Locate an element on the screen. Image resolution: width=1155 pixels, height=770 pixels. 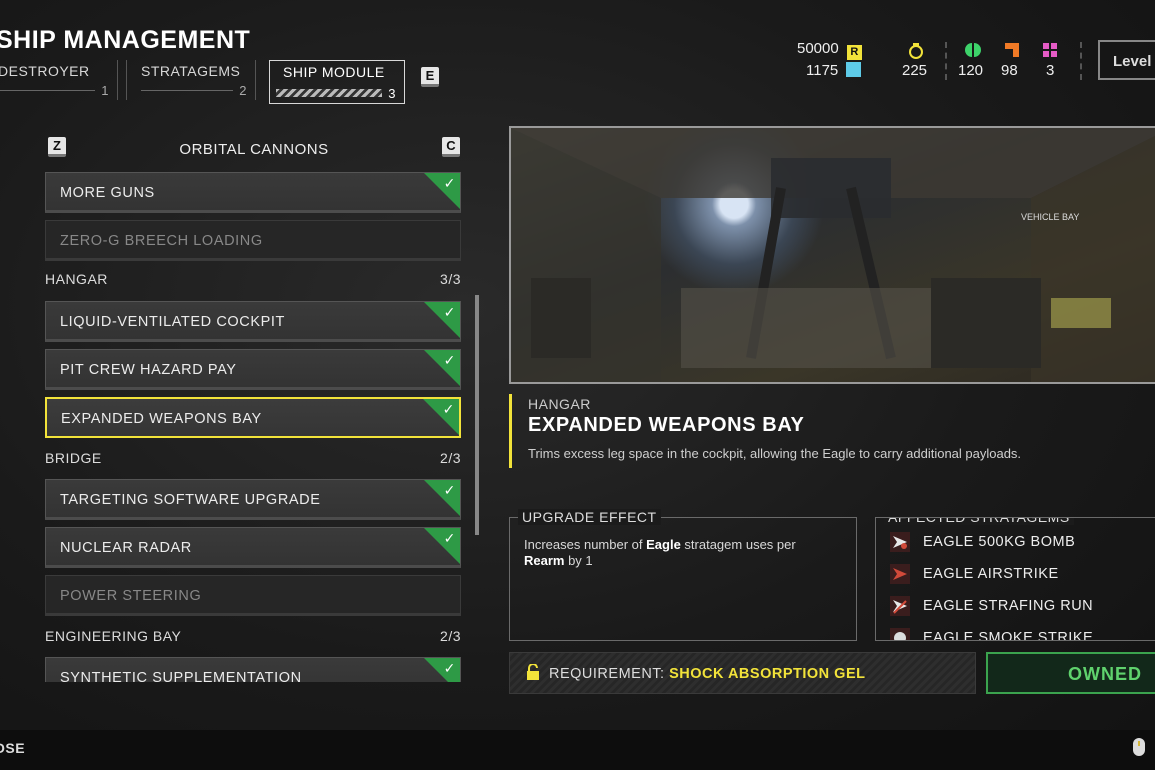
tab-destroyer: DESTROYER 1 is located at coordinates (59, 80).